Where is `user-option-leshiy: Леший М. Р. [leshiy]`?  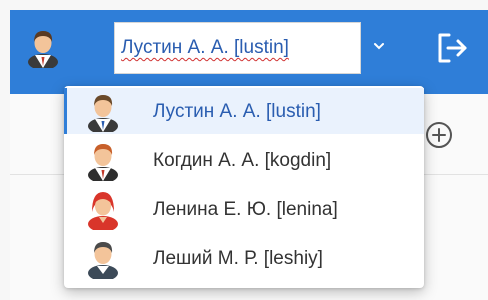
user-option-leshiy: Леший М. Р. [leshiy] is located at coordinates (244, 258).